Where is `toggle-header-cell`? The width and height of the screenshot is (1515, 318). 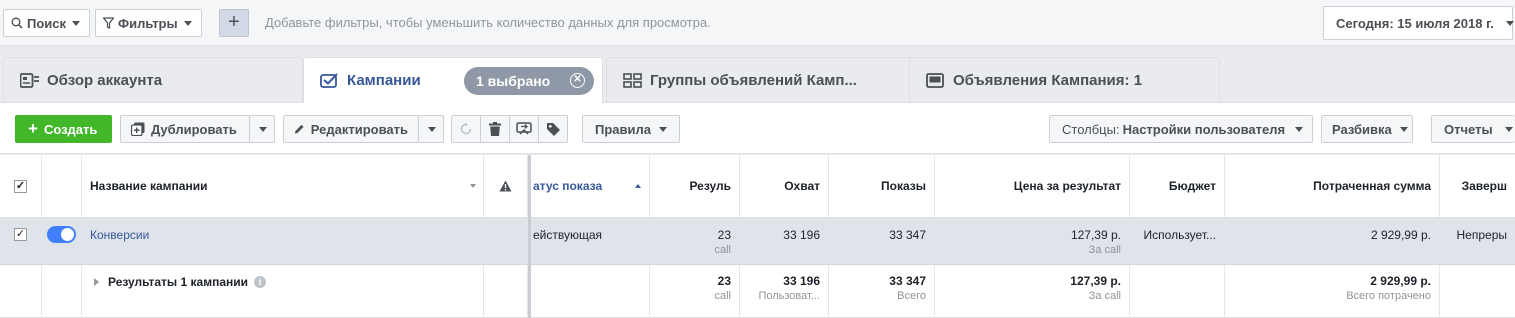
toggle-header-cell is located at coordinates (62, 186).